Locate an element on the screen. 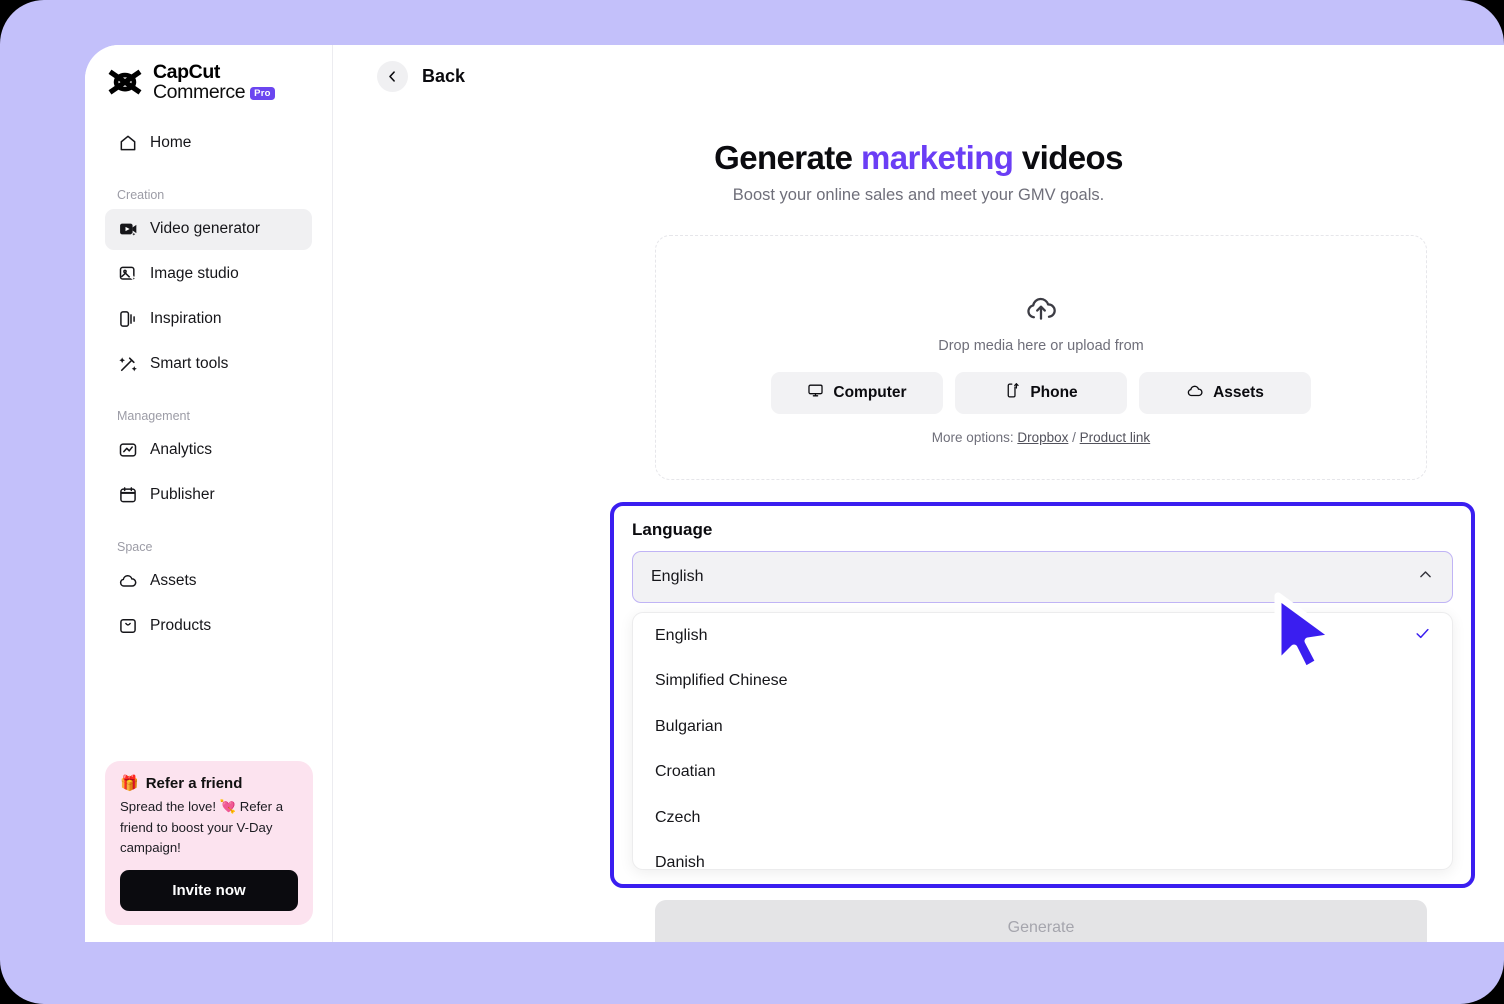 The width and height of the screenshot is (1504, 1004). sidebar-item-home: Home is located at coordinates (208, 143).